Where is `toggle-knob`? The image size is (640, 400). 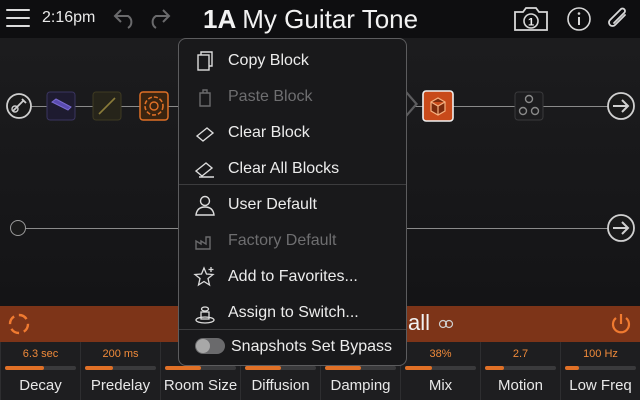
toggle-knob is located at coordinates (203, 346).